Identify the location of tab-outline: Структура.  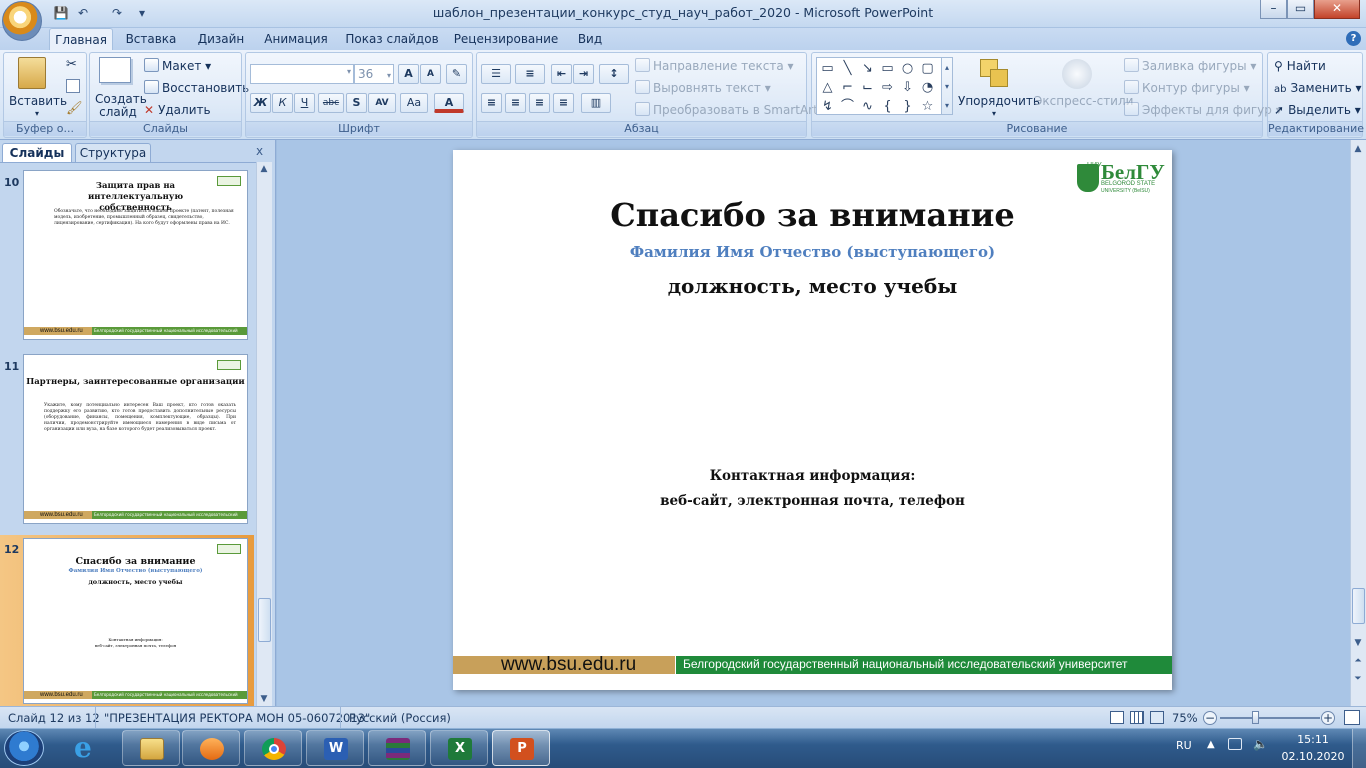
(113, 152).